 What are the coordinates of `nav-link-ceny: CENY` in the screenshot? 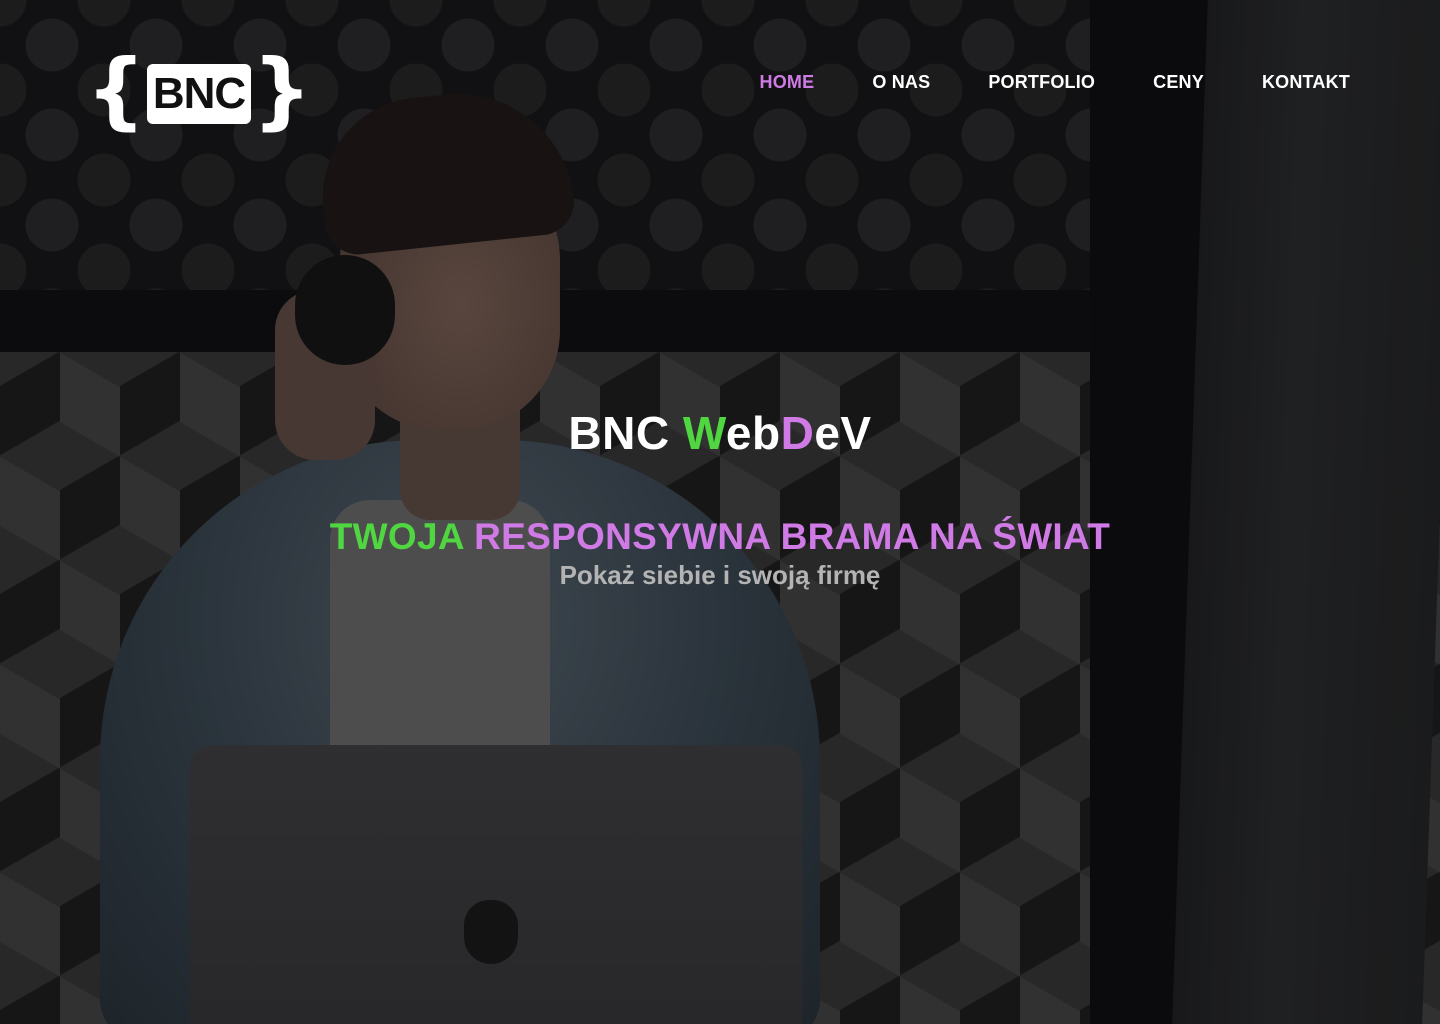 It's located at (1178, 82).